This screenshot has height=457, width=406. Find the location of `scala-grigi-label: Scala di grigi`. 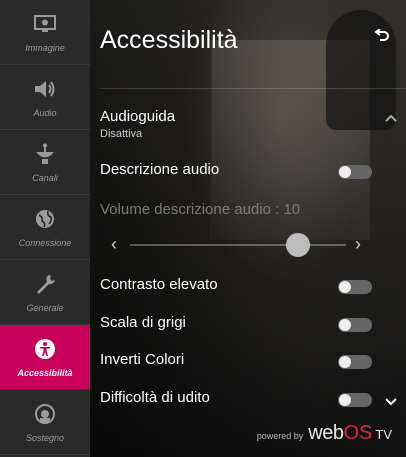

scala-grigi-label: Scala di grigi is located at coordinates (143, 322).